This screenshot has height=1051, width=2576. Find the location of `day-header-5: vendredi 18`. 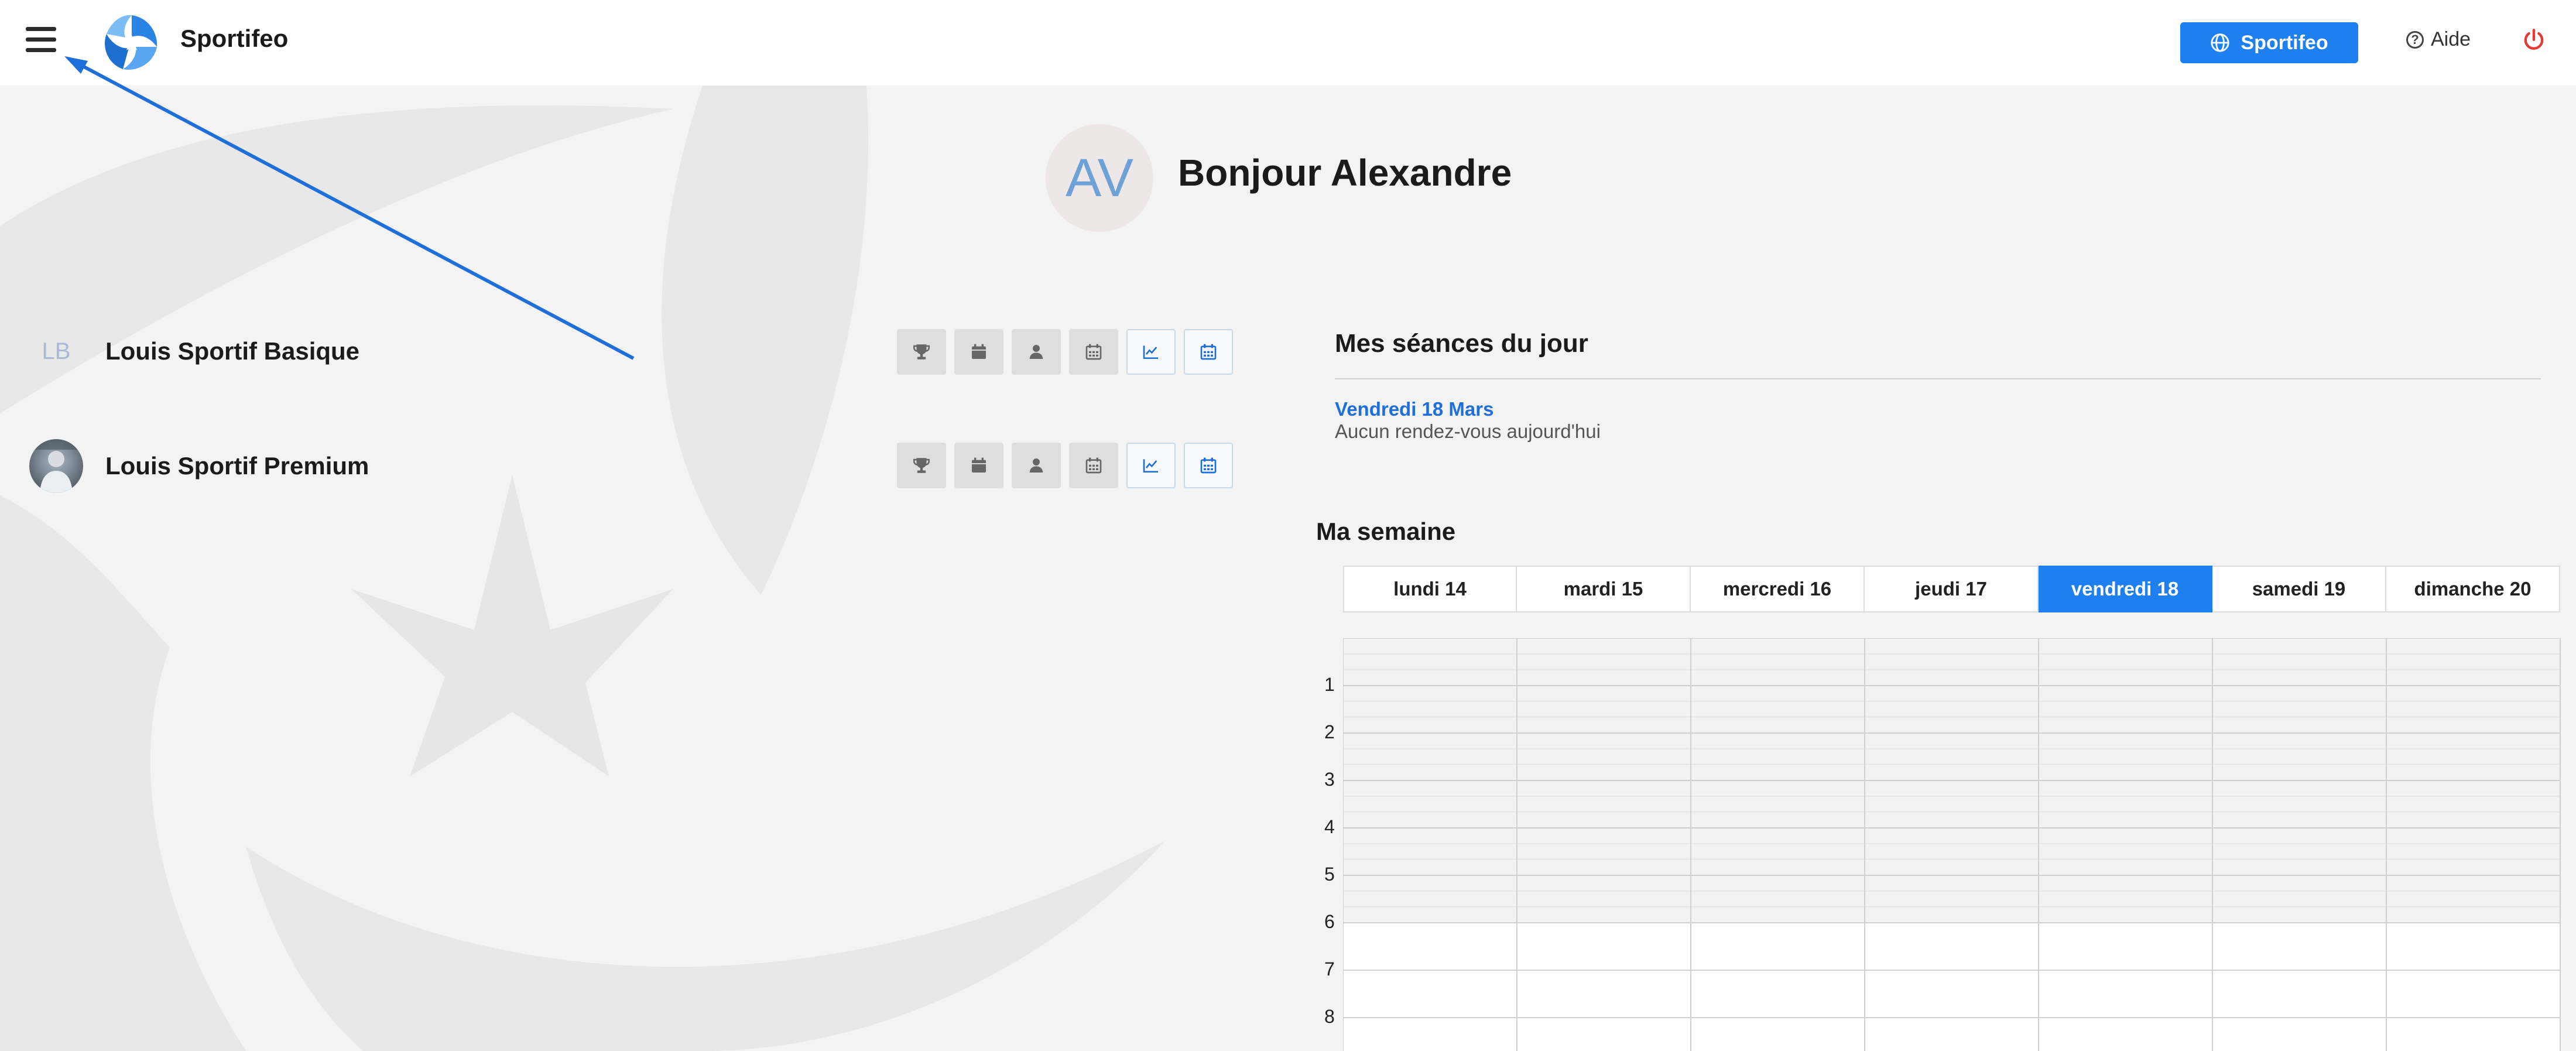

day-header-5: vendredi 18 is located at coordinates (2125, 589).